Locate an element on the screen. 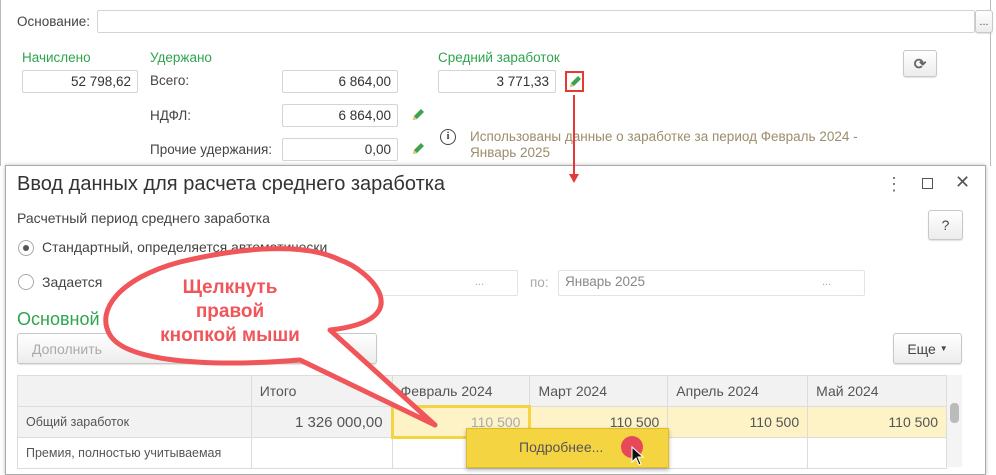 The height and width of the screenshot is (475, 996). callout-line: кнопкой мыши is located at coordinates (230, 335).